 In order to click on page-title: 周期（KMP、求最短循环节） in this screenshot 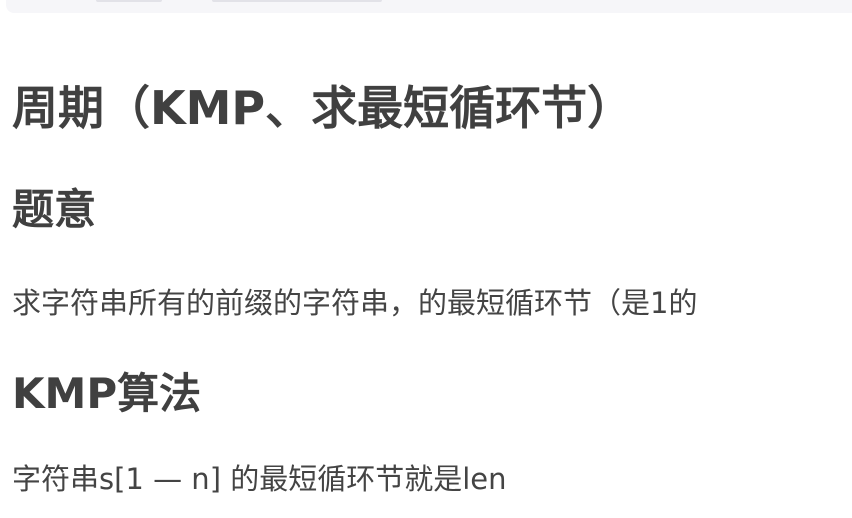, I will do `click(323, 108)`.